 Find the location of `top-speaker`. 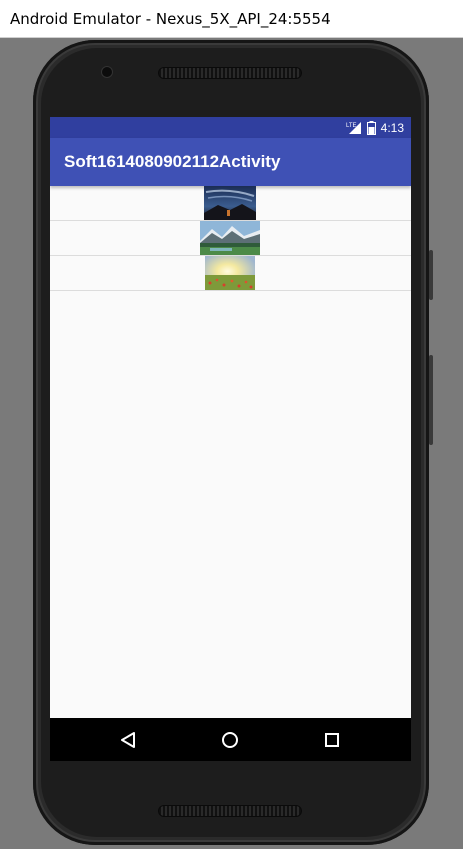

top-speaker is located at coordinates (230, 73).